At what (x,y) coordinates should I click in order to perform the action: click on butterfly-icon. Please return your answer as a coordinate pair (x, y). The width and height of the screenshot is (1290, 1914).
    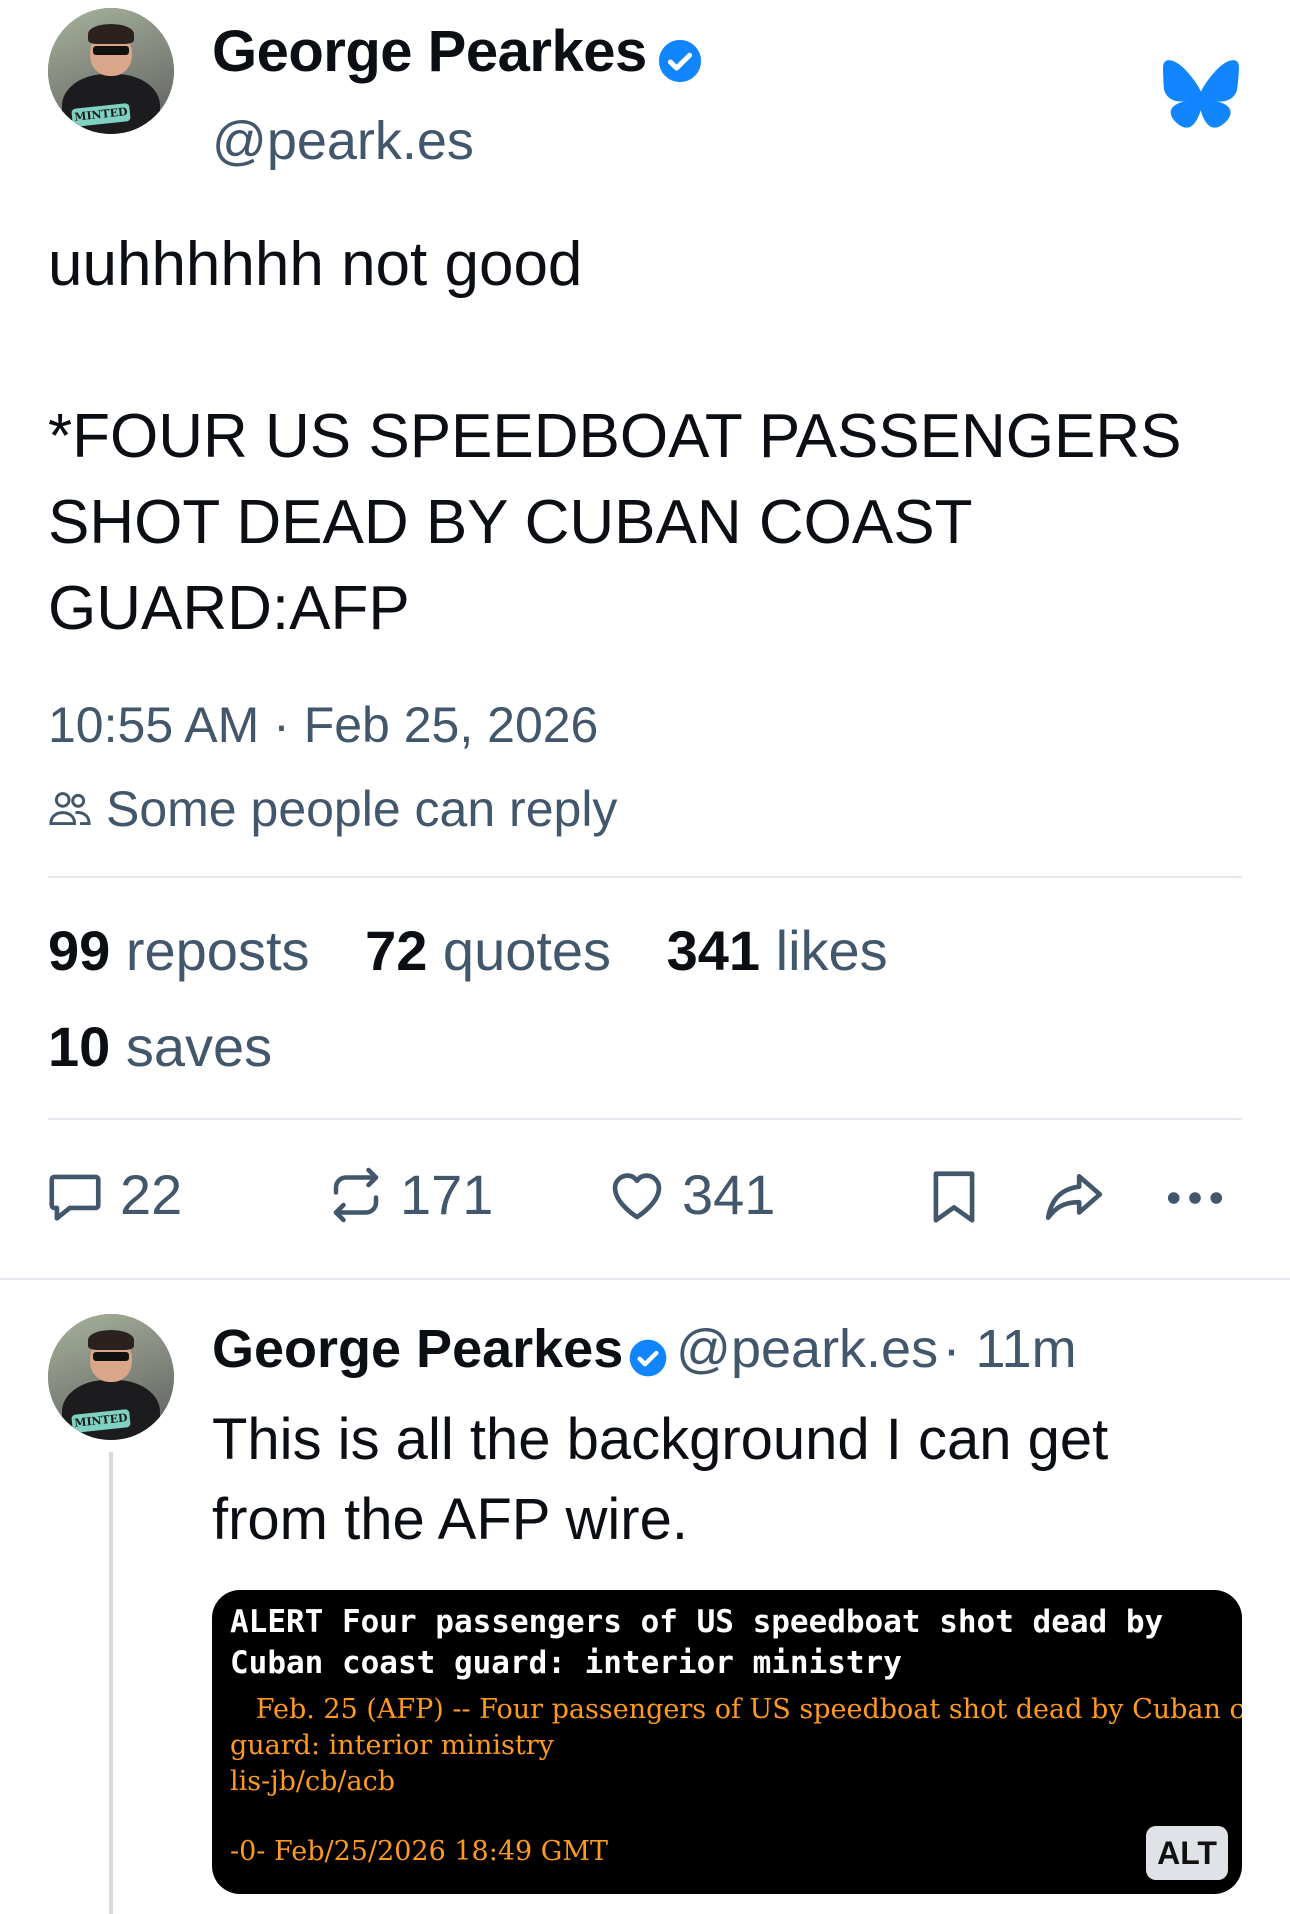
    Looking at the image, I should click on (1201, 94).